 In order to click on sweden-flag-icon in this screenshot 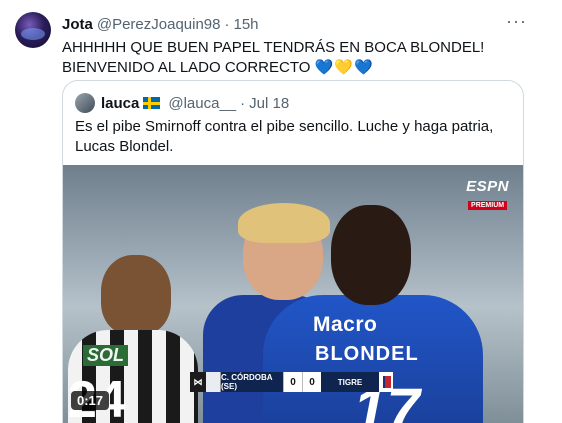, I will do `click(152, 103)`.